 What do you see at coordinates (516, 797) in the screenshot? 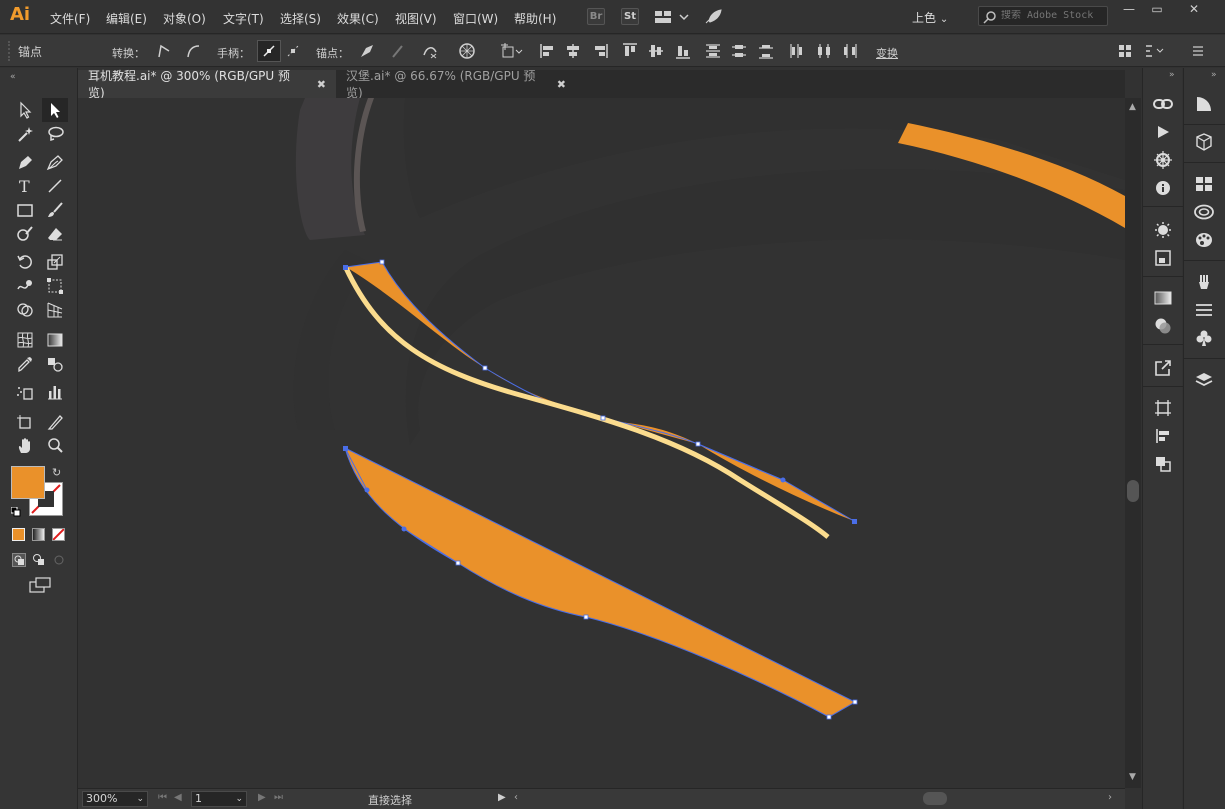
I see `scroll-left-icon: ‹` at bounding box center [516, 797].